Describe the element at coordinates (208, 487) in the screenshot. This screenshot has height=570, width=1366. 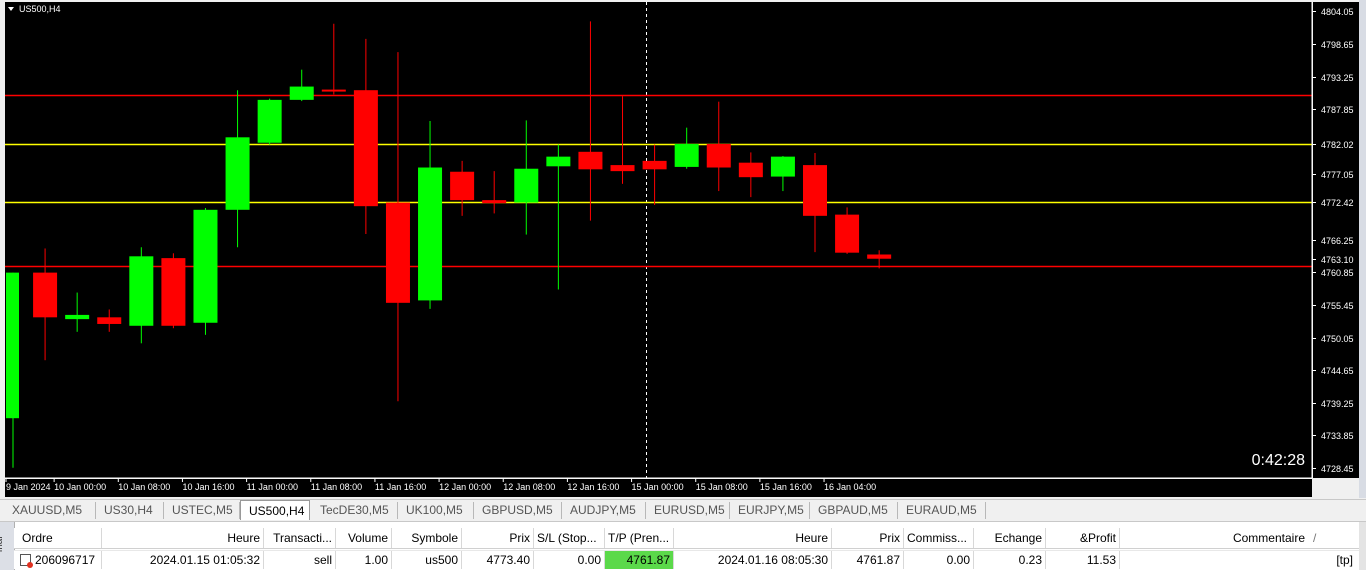
I see `time-tick-label: 10 Jan 16:00` at that location.